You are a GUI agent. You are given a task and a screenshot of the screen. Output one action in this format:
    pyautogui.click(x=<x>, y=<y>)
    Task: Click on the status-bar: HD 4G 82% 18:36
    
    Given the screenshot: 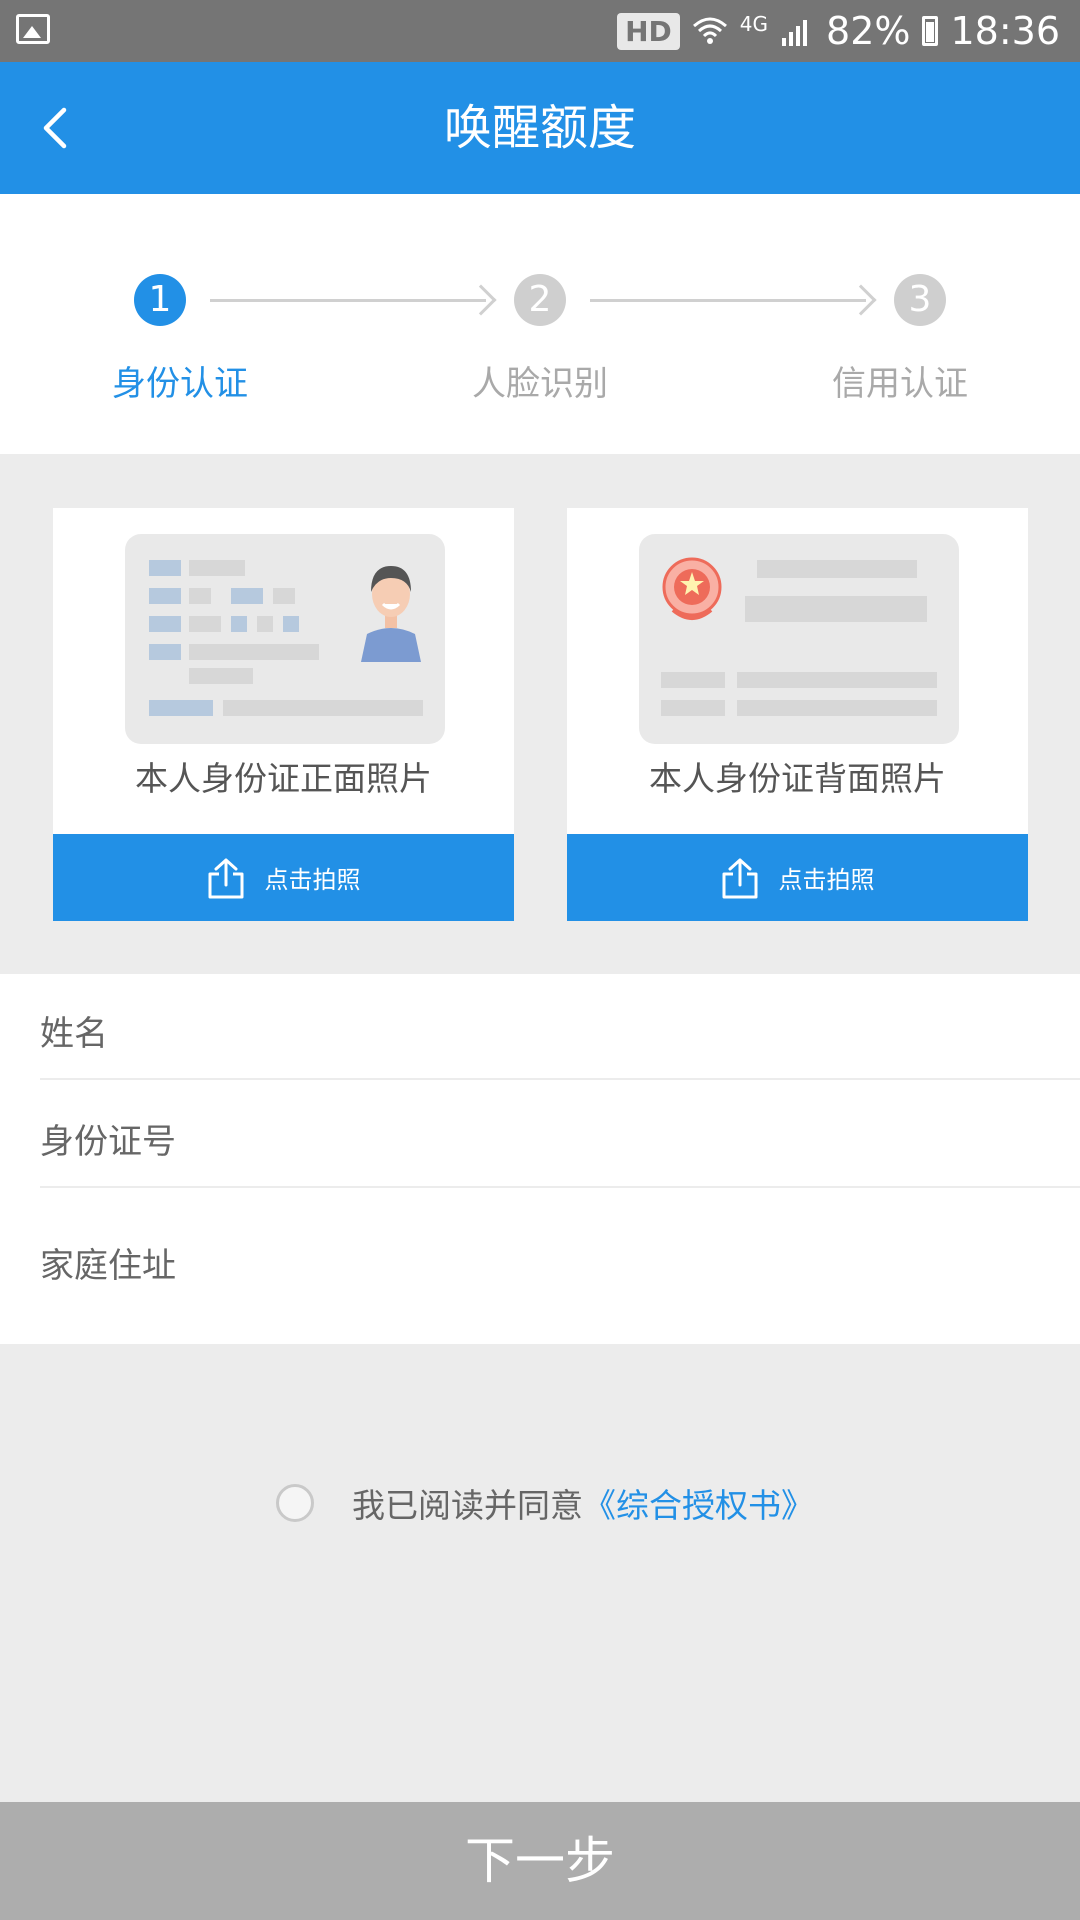 What is the action you would take?
    pyautogui.click(x=540, y=31)
    